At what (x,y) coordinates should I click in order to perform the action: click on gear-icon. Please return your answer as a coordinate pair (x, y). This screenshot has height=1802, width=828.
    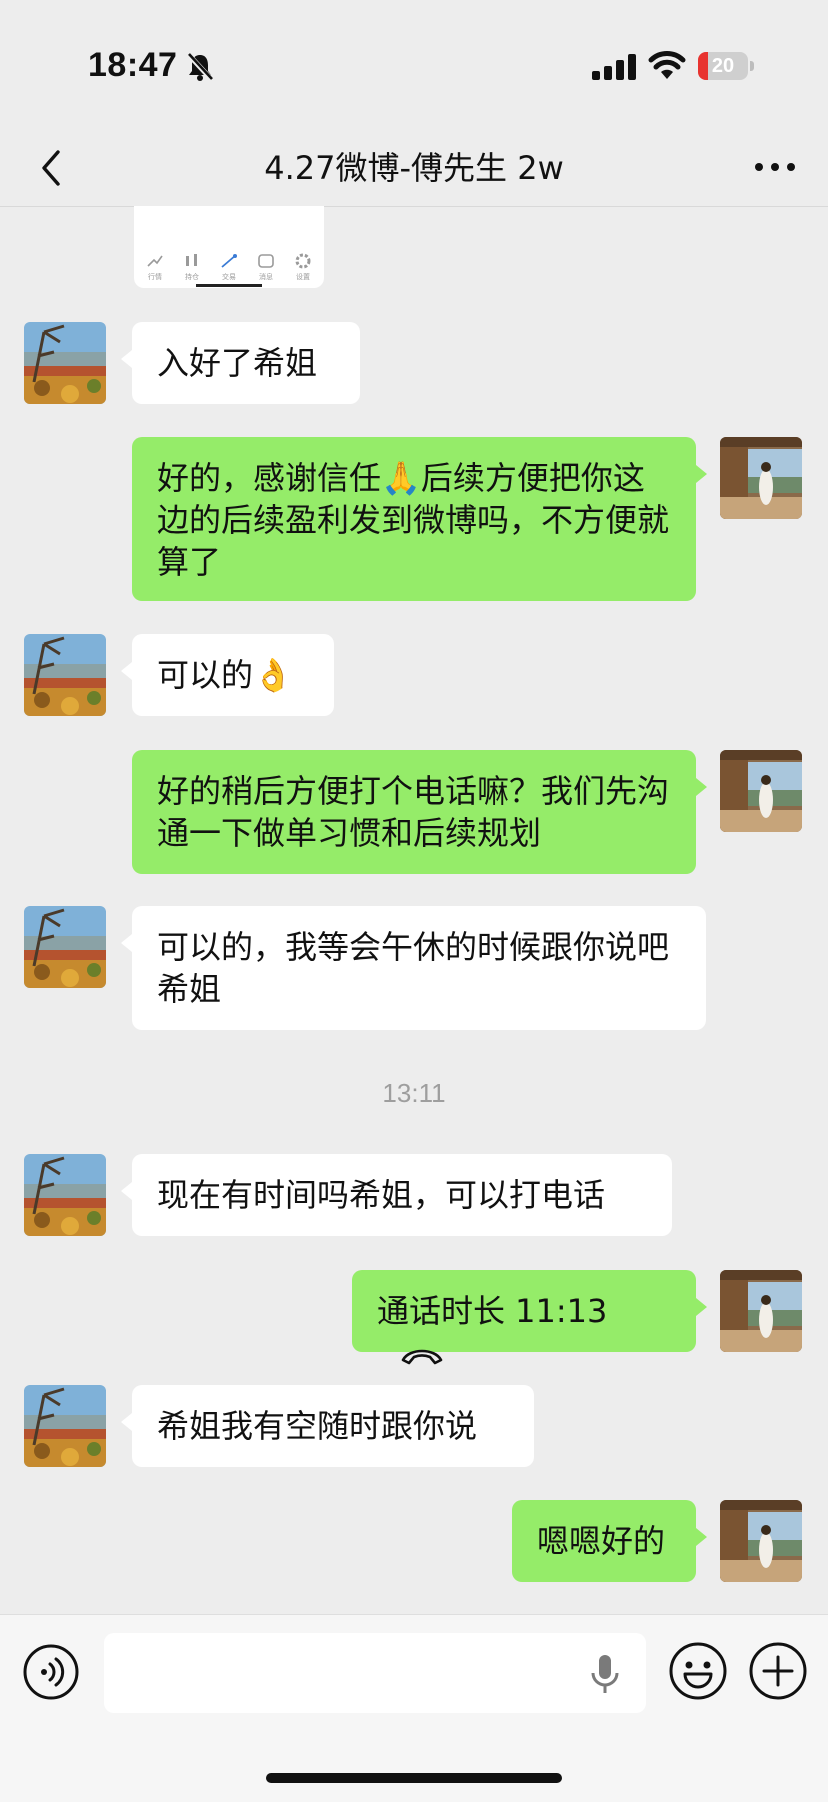
    Looking at the image, I should click on (303, 261).